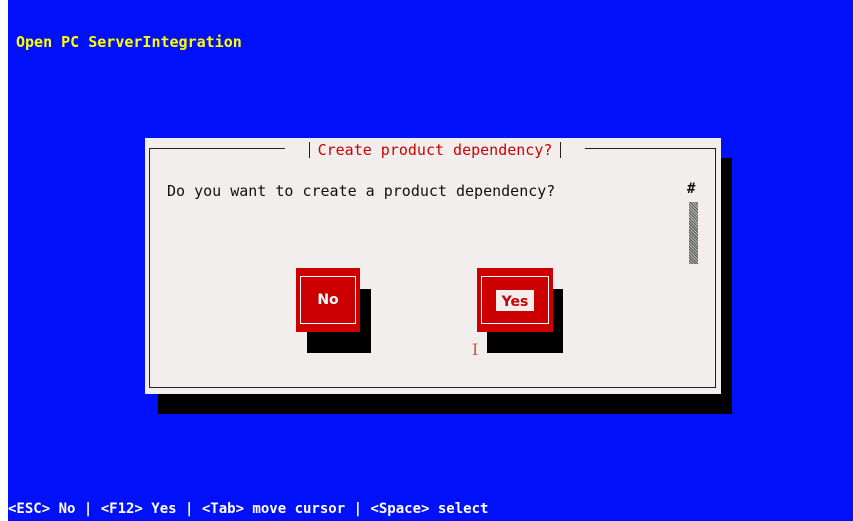 Image resolution: width=853 pixels, height=521 pixels. I want to click on i-beam-cursor-icon: I, so click(475, 349).